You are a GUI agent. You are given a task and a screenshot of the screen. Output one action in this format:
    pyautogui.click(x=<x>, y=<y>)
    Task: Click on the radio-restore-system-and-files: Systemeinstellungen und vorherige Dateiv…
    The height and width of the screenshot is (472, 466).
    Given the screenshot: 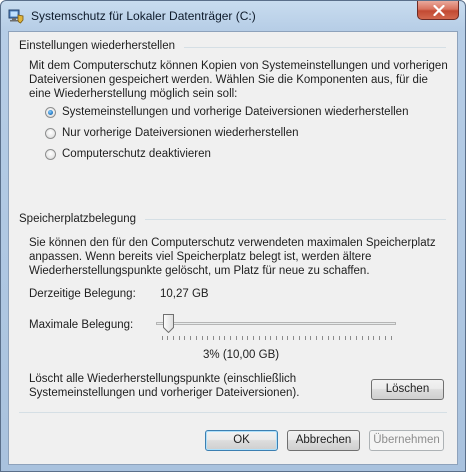 What is the action you would take?
    pyautogui.click(x=226, y=112)
    